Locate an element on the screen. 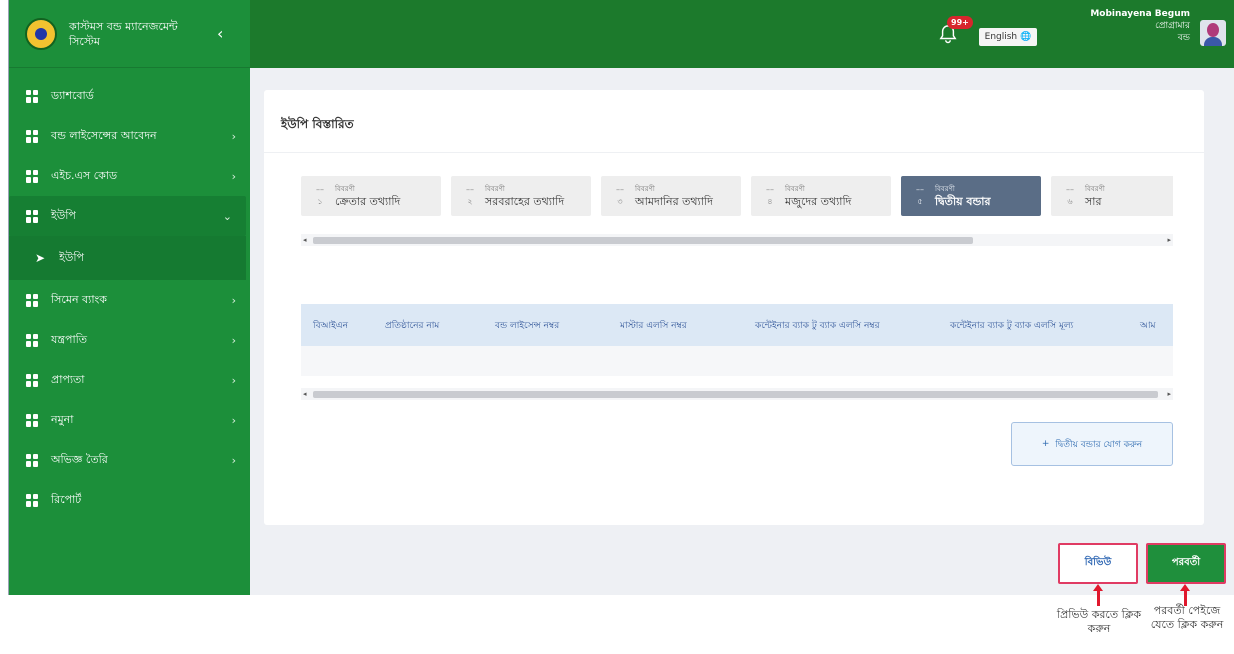 This screenshot has height=654, width=1234. sidebar-item-label: রিপোর্ট is located at coordinates (66, 499).